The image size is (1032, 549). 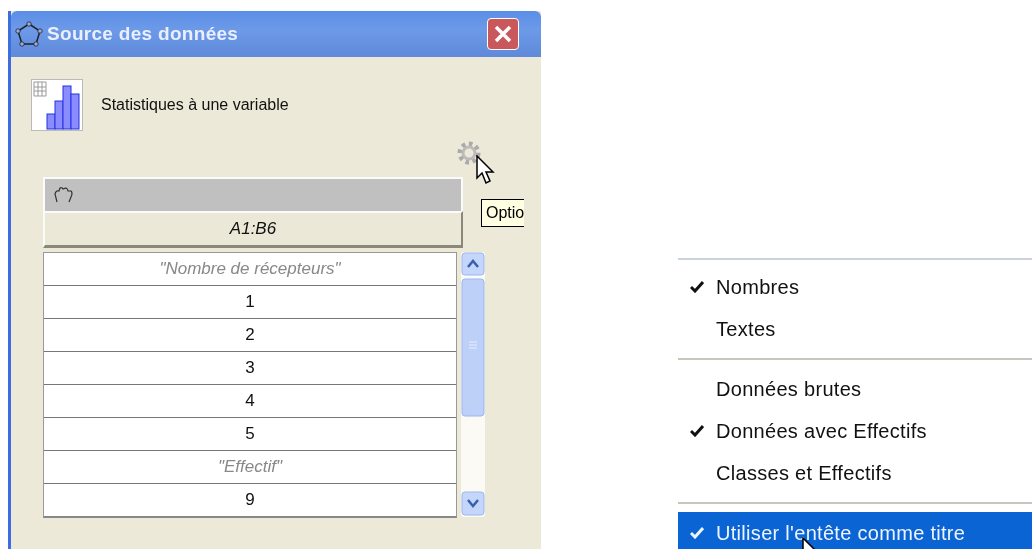 What do you see at coordinates (250, 334) in the screenshot?
I see `table-cell: 2` at bounding box center [250, 334].